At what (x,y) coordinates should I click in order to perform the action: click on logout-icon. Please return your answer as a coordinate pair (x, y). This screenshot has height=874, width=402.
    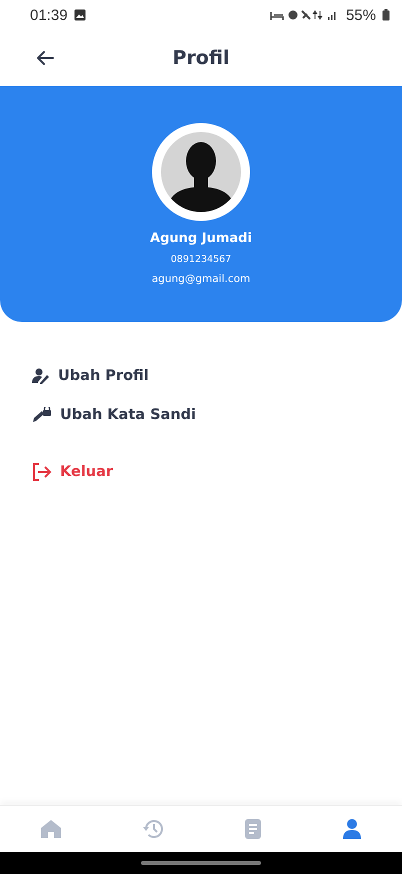
    Looking at the image, I should click on (42, 471).